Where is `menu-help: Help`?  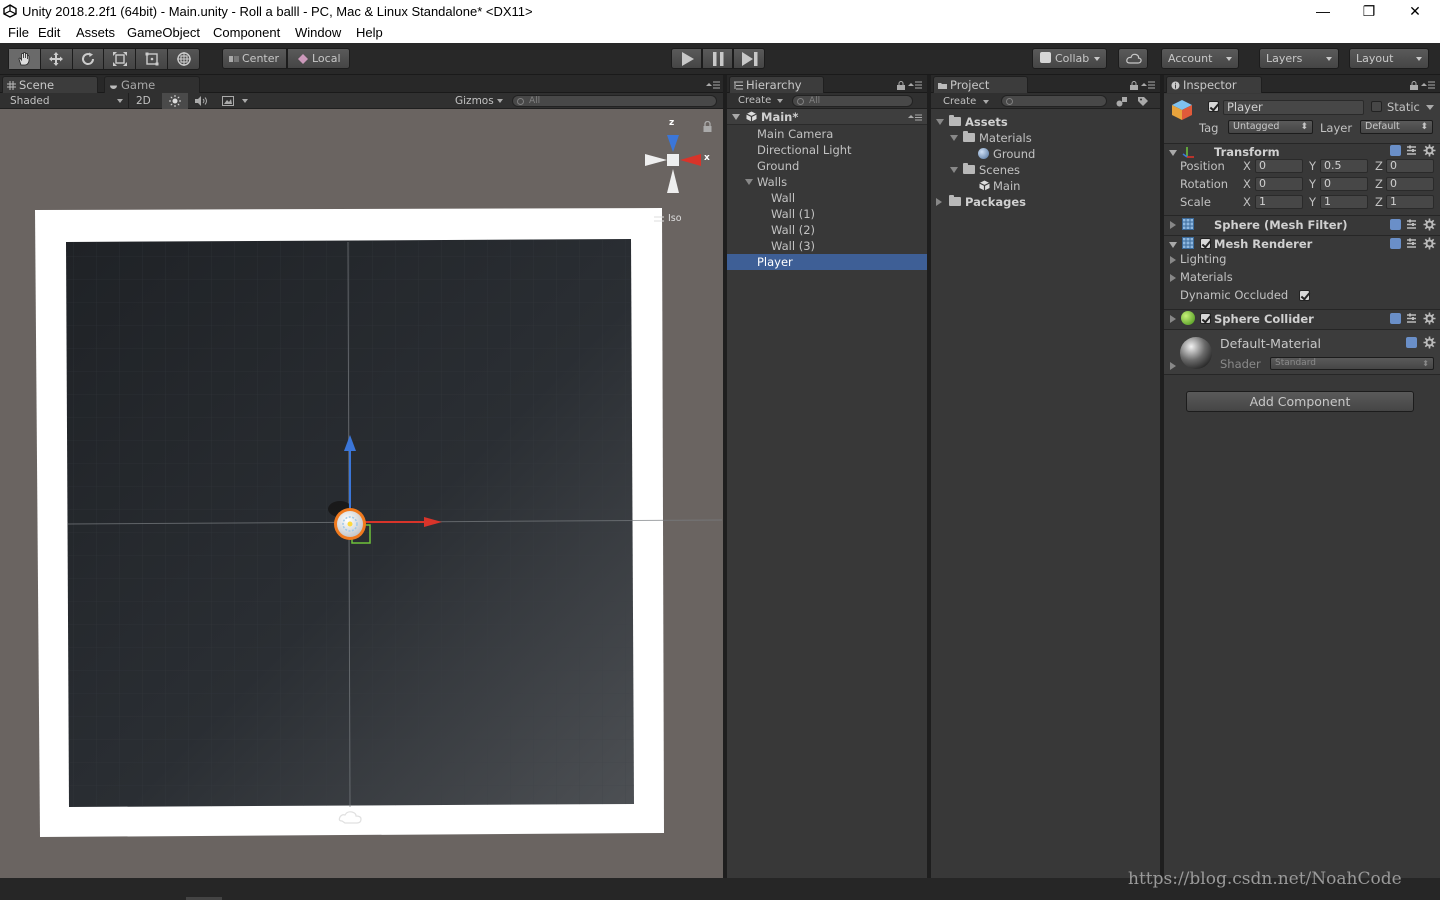 menu-help: Help is located at coordinates (369, 32).